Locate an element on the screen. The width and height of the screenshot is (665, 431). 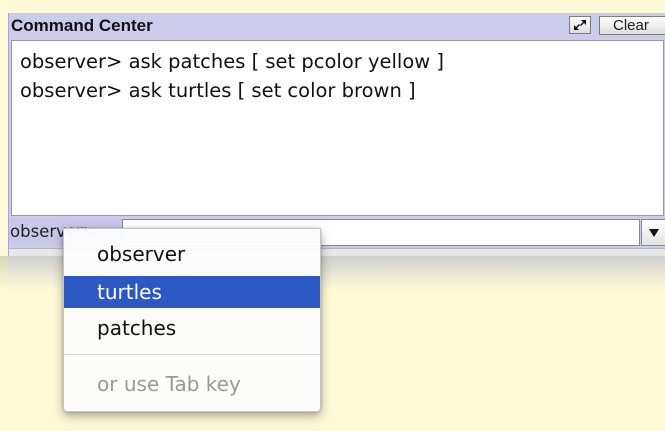
history-button is located at coordinates (653, 232).